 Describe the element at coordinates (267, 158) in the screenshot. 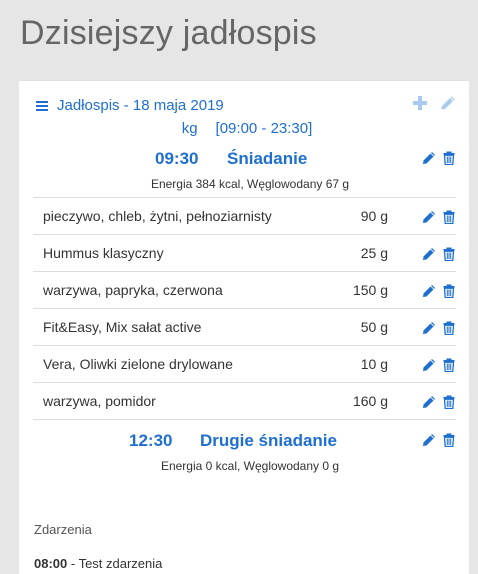

I see `meal-name: Śniadanie` at that location.